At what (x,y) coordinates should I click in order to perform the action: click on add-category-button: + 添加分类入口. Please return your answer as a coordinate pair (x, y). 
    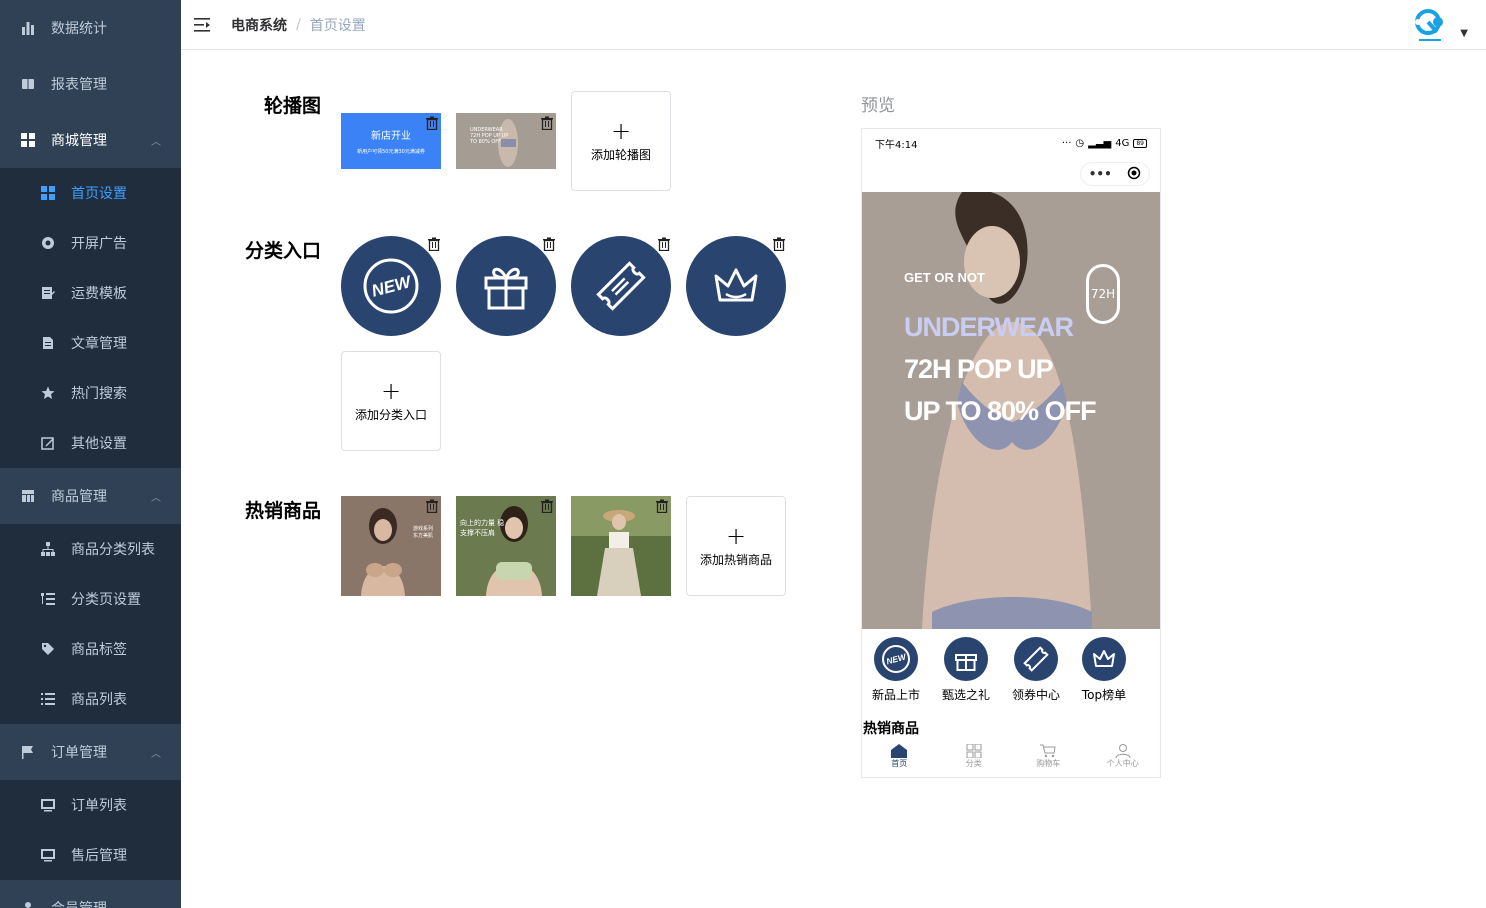
    Looking at the image, I should click on (391, 401).